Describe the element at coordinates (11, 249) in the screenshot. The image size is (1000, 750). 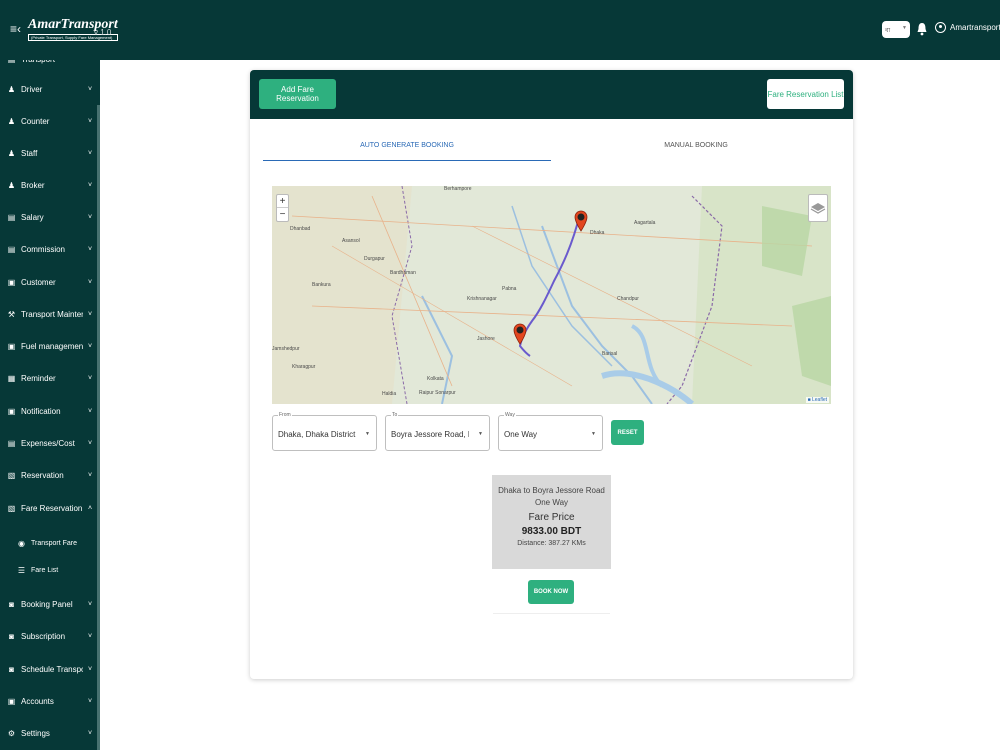
I see `wallet-icon: ▤` at that location.